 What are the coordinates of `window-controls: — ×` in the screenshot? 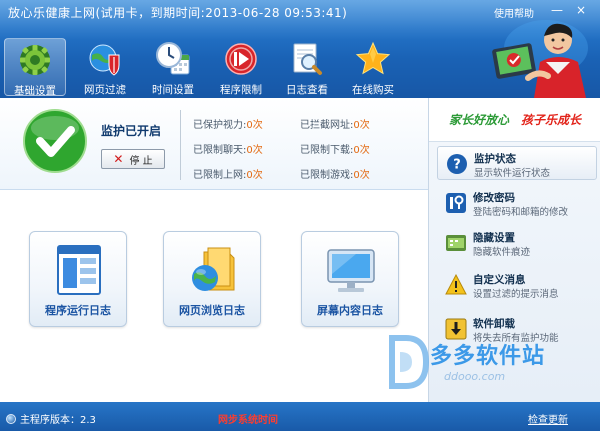 It's located at (569, 10).